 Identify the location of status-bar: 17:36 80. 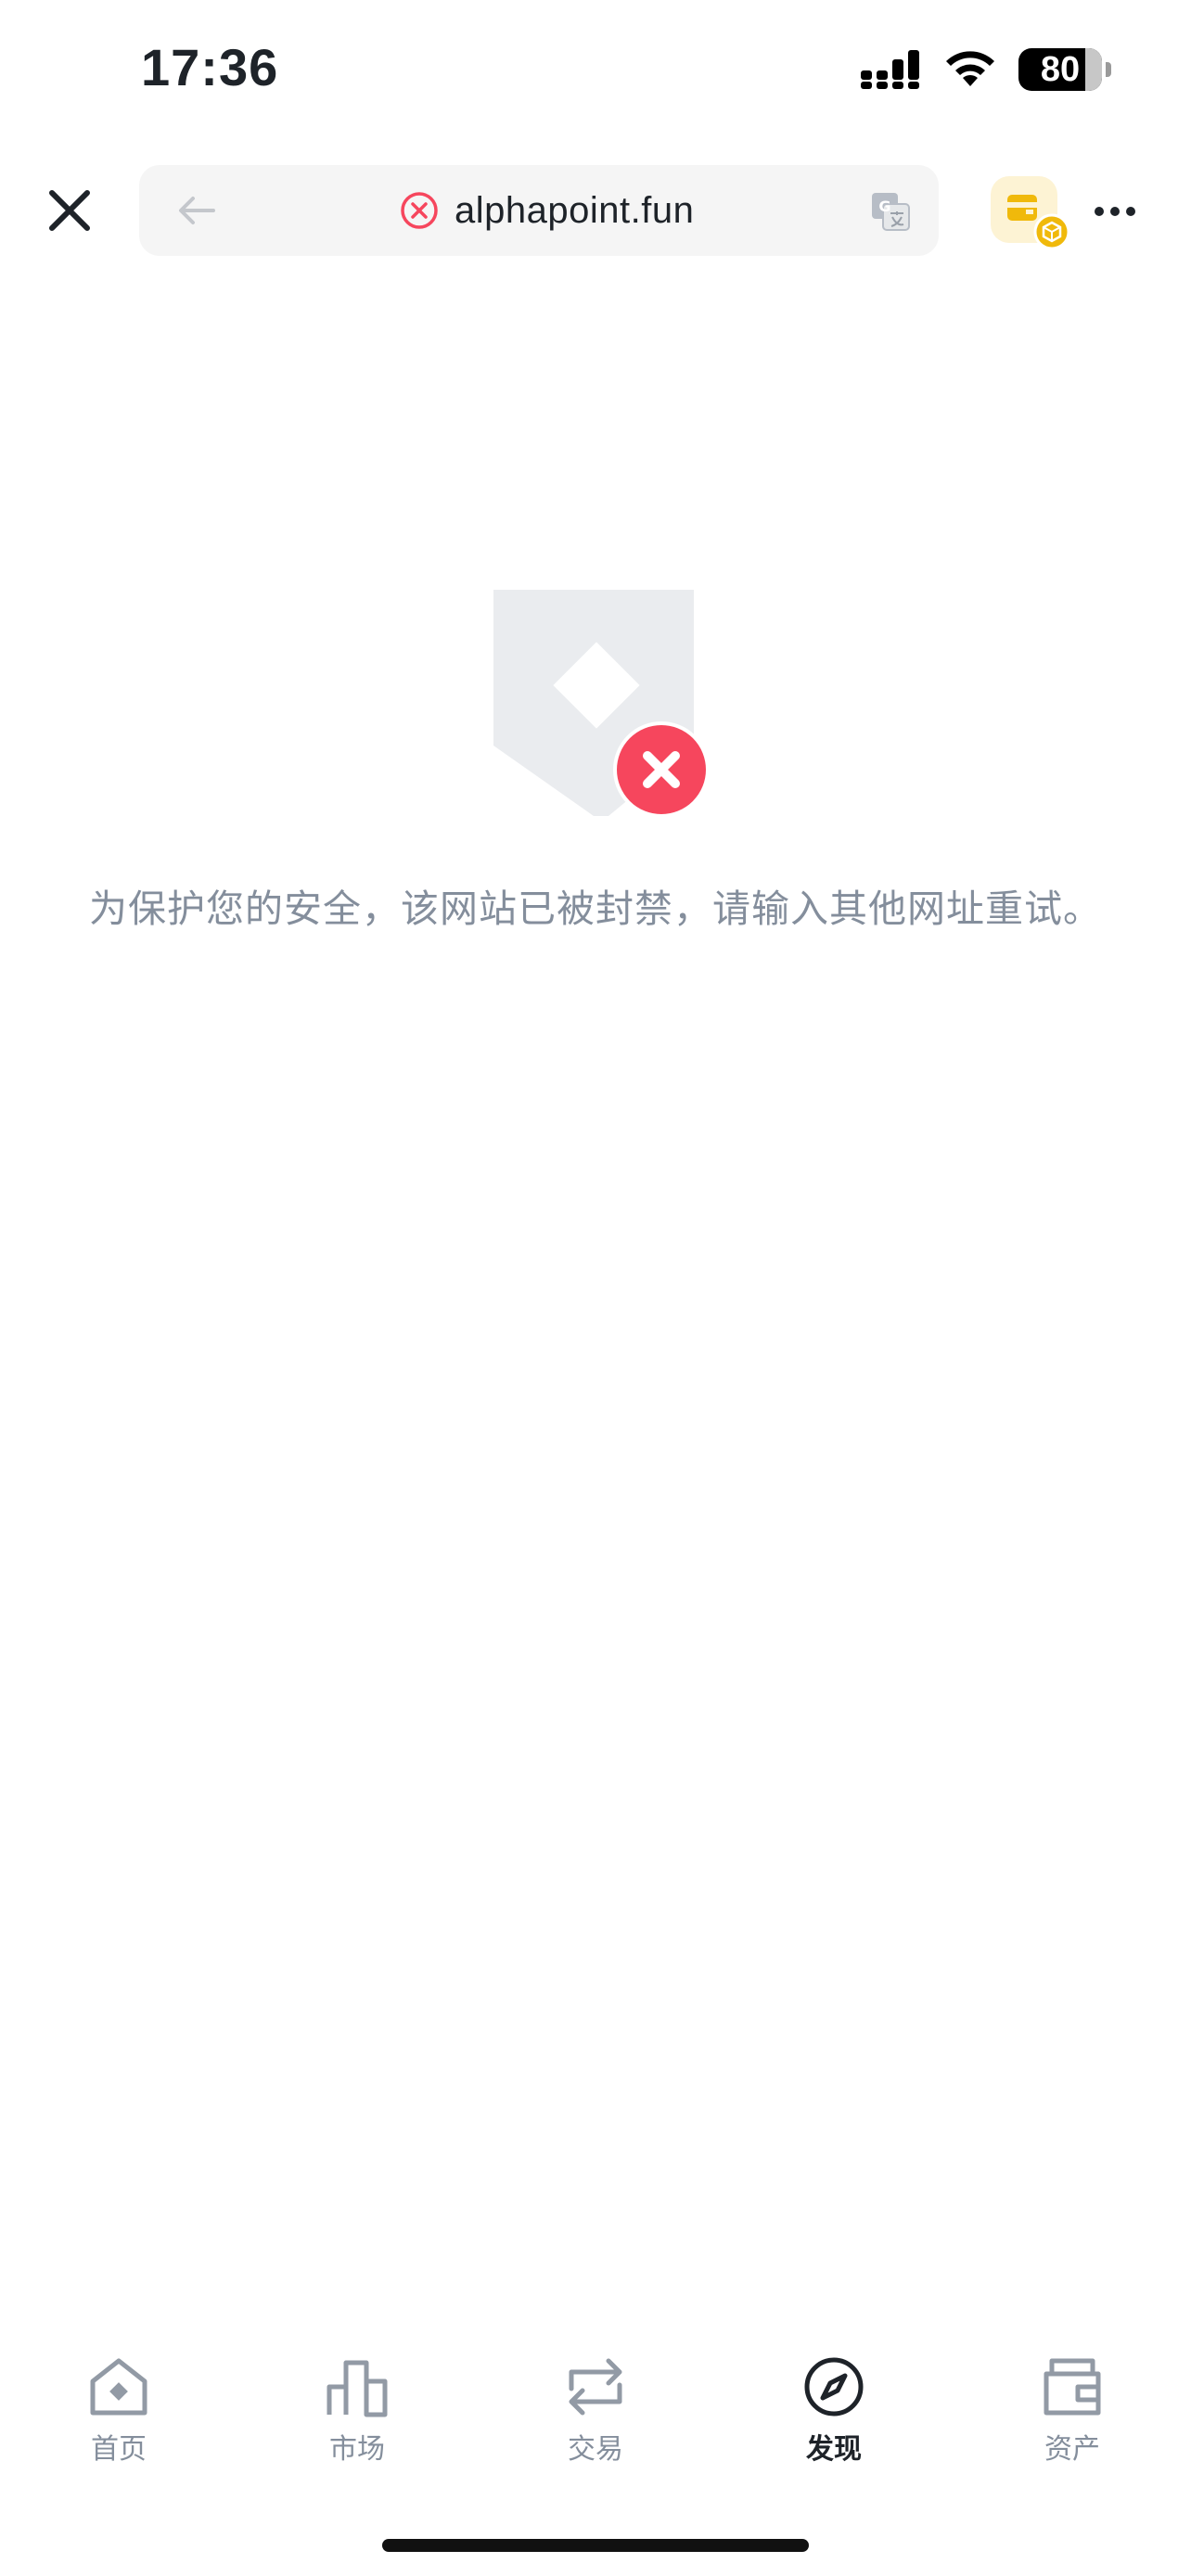
(595, 69).